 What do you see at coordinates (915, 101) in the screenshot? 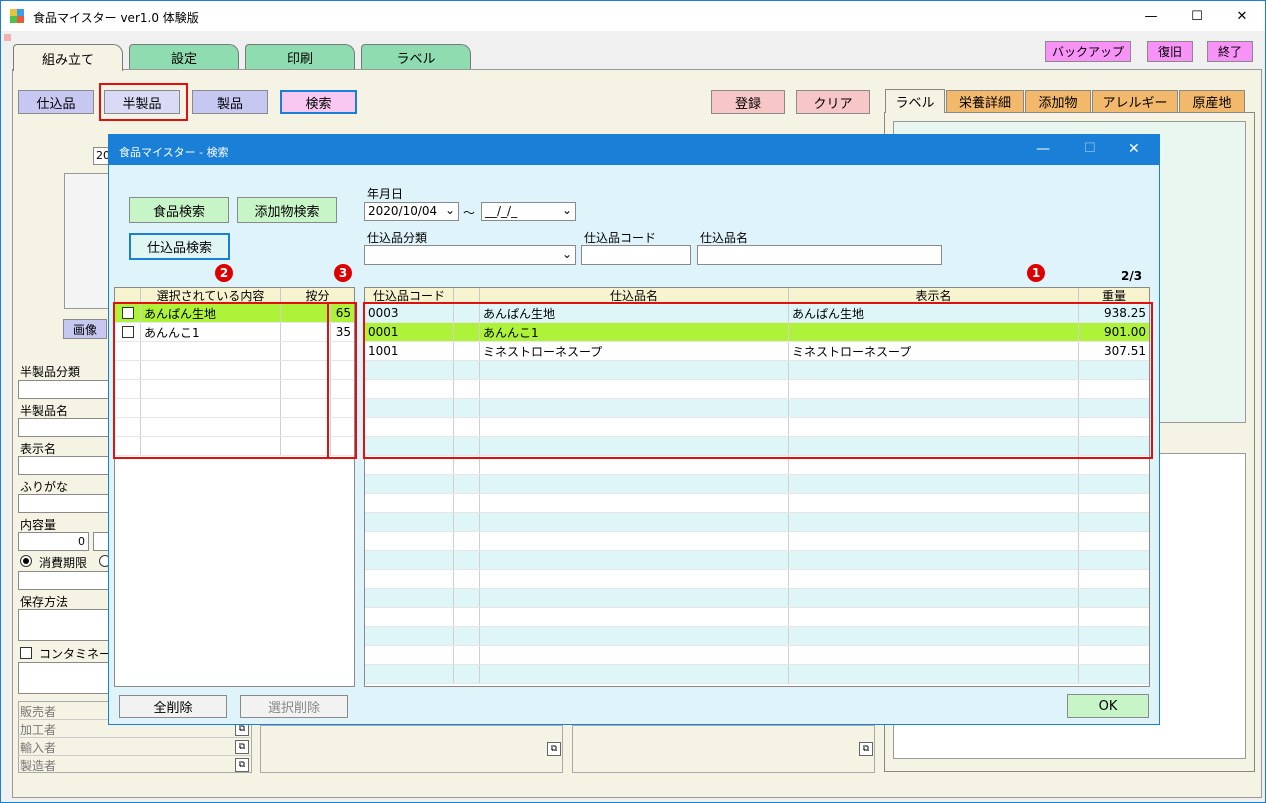
I see `rtab-label: ラベル` at bounding box center [915, 101].